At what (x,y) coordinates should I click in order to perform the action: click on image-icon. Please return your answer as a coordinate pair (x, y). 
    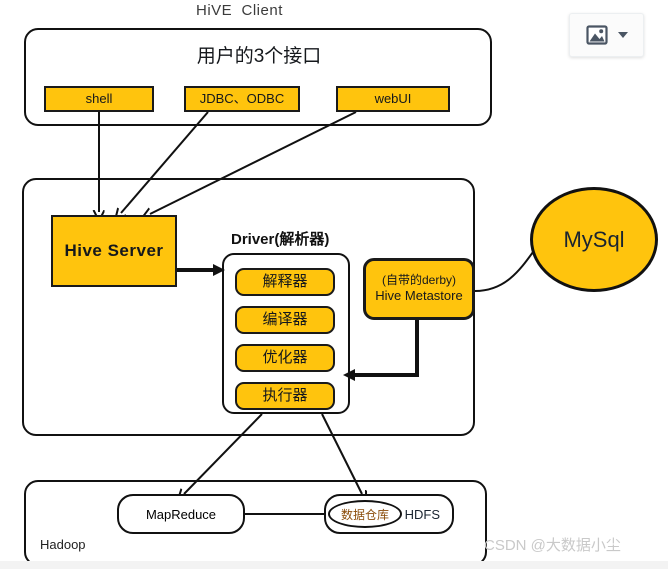
    Looking at the image, I should click on (596, 35).